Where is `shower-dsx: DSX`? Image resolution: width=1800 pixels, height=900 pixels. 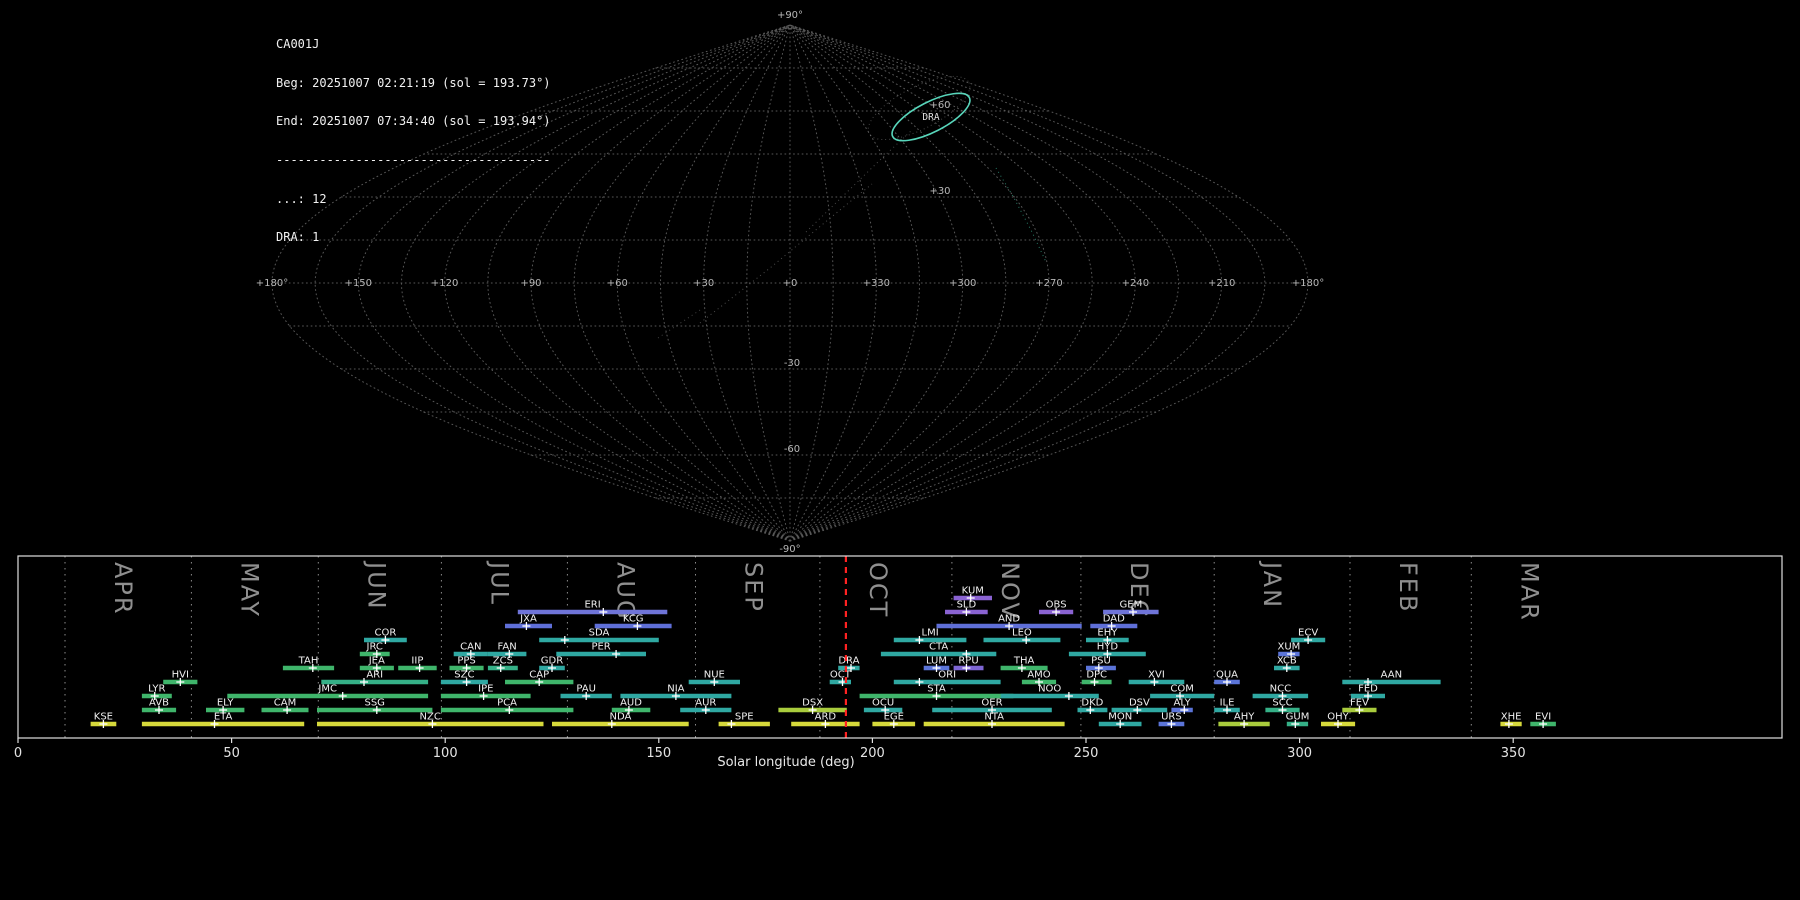
shower-dsx: DSX is located at coordinates (812, 706).